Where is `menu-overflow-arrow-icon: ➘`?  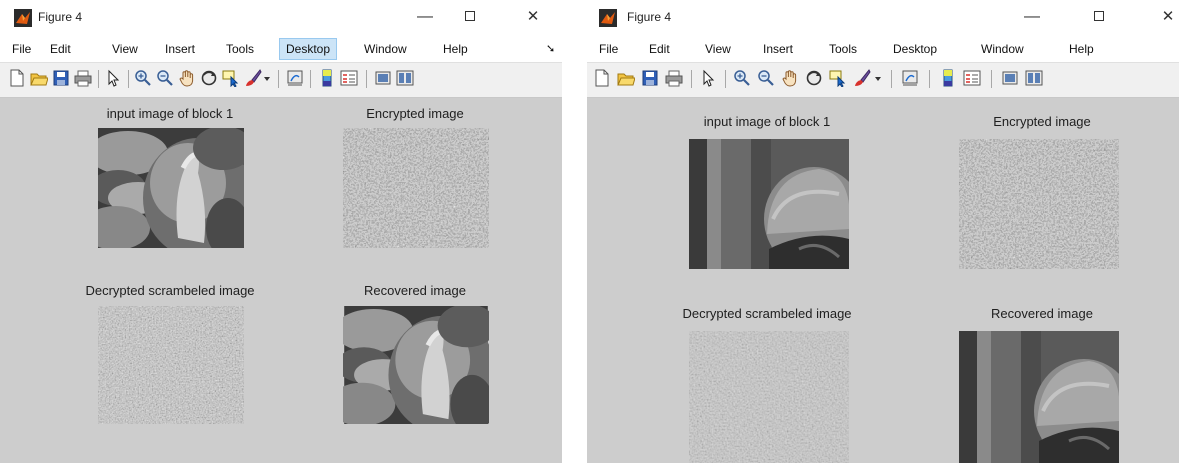 menu-overflow-arrow-icon: ➘ is located at coordinates (550, 48).